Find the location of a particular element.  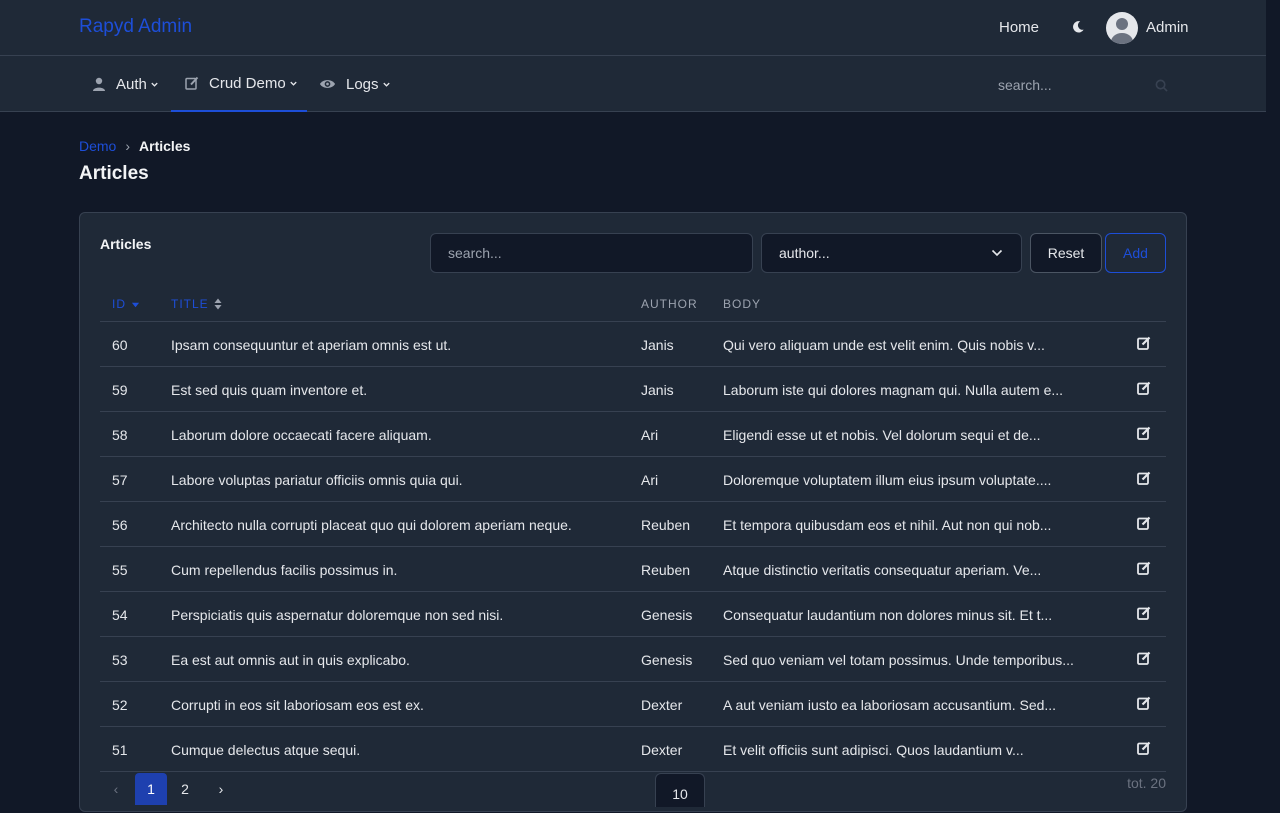

scrollbar-track is located at coordinates (1273, 400).